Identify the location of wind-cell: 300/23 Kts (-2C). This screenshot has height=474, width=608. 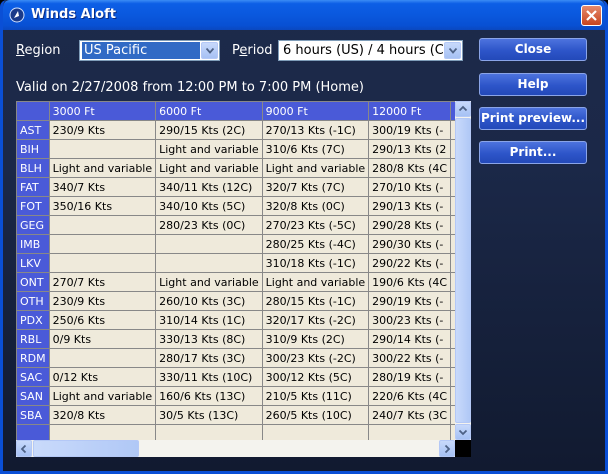
(315, 358).